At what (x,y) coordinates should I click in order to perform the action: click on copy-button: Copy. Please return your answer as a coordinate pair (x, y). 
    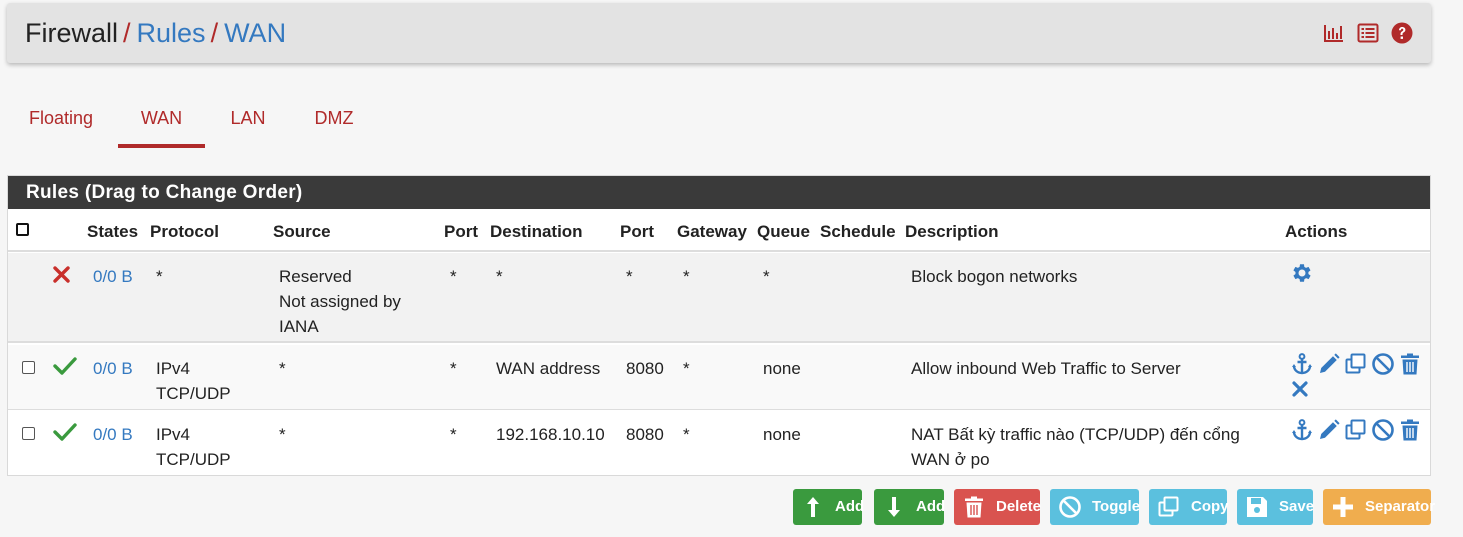
    Looking at the image, I should click on (1189, 507).